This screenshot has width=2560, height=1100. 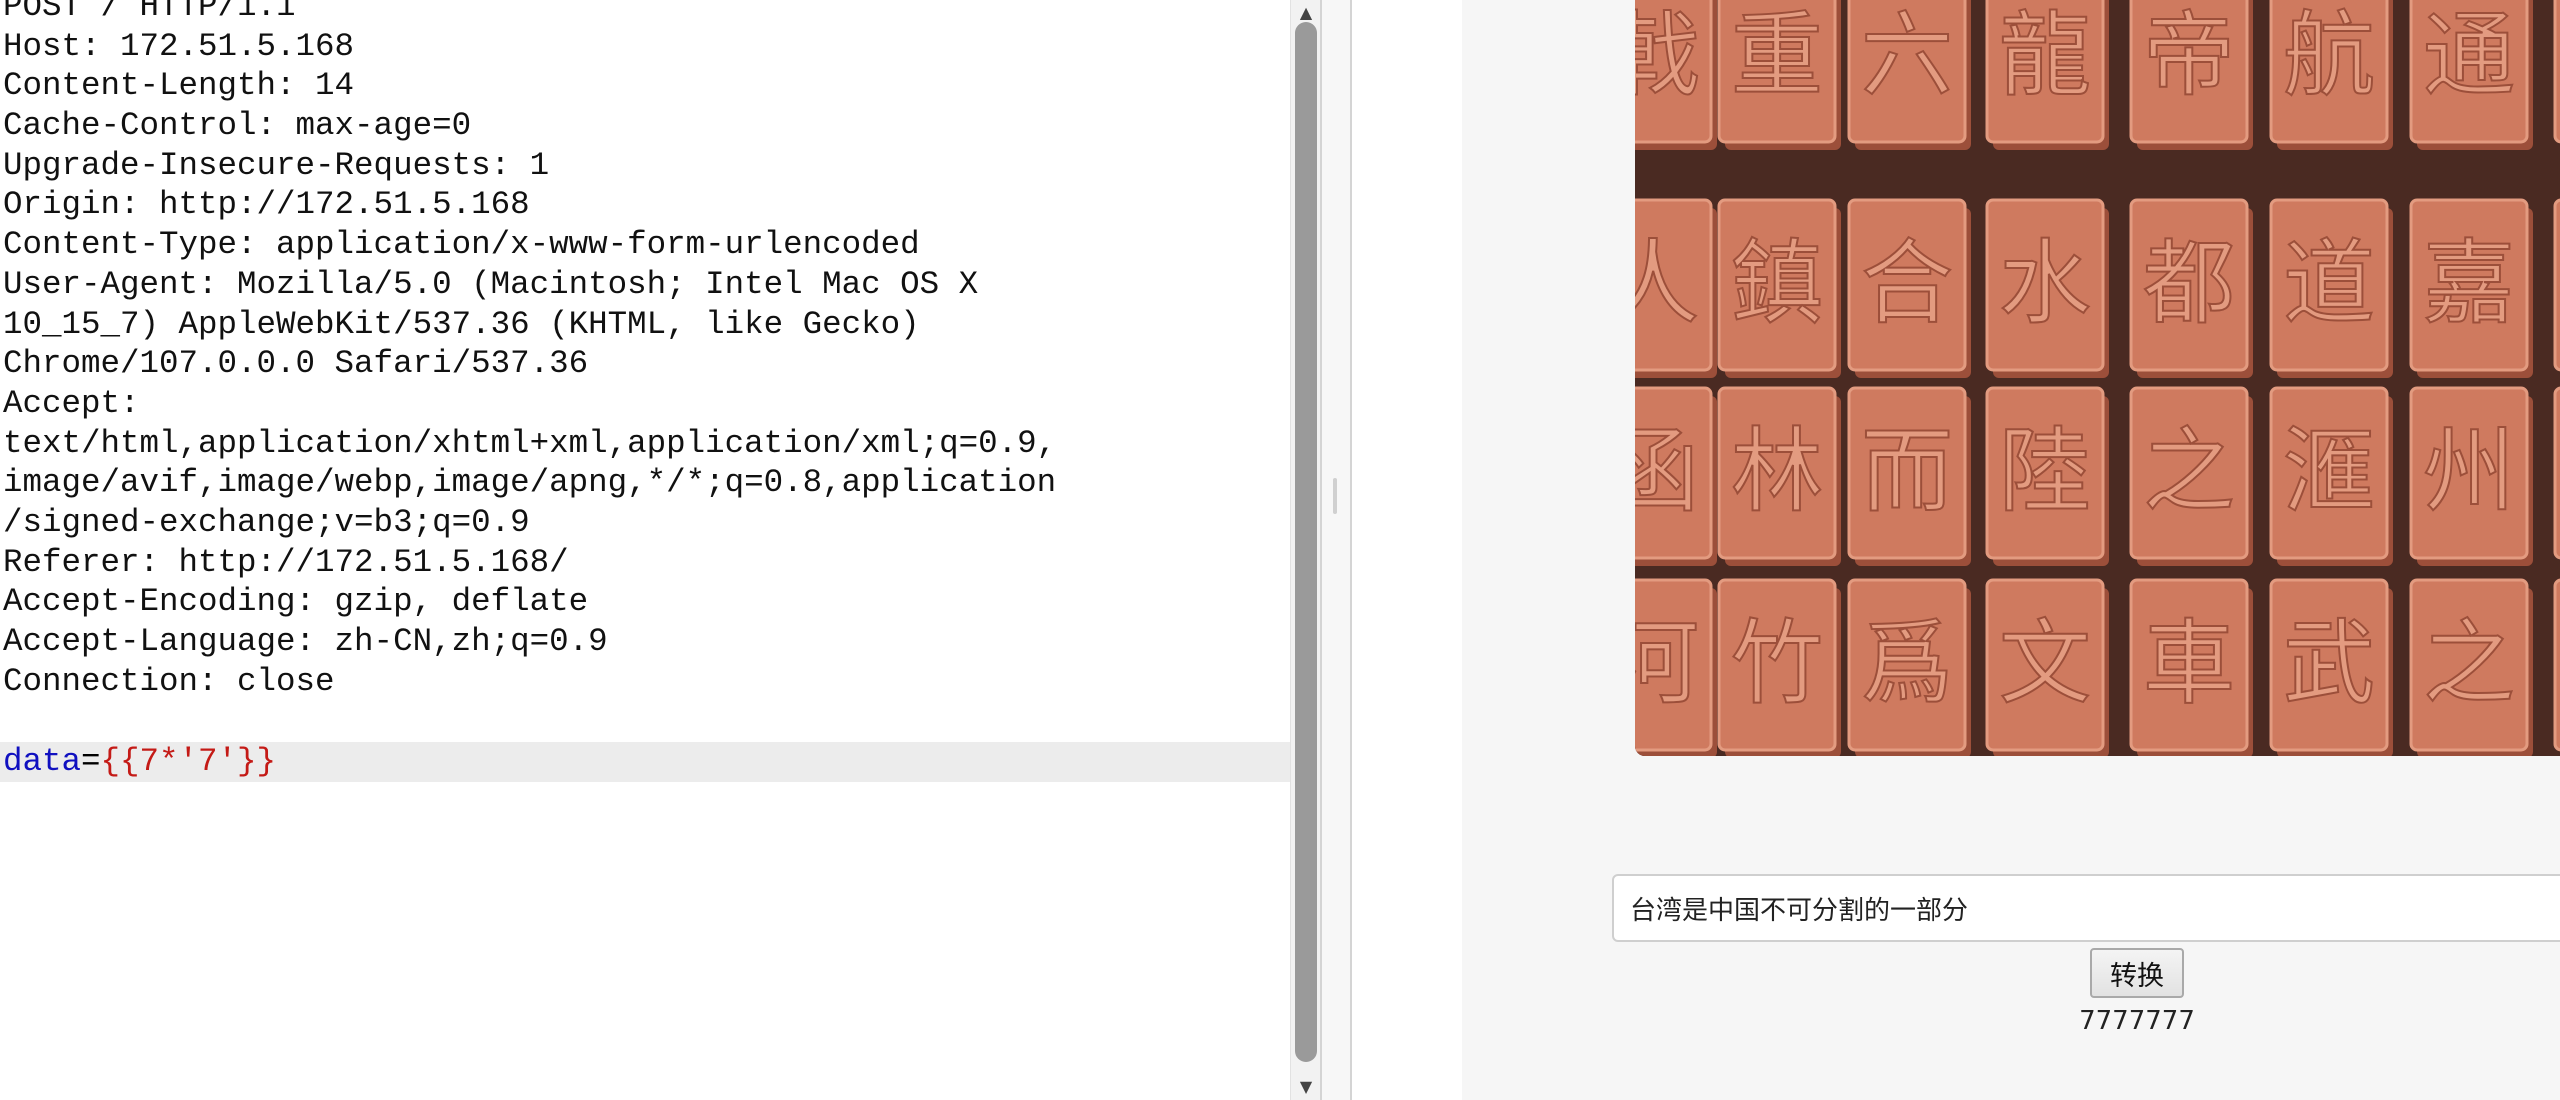 I want to click on type-character: 嘉, so click(x=2469, y=283).